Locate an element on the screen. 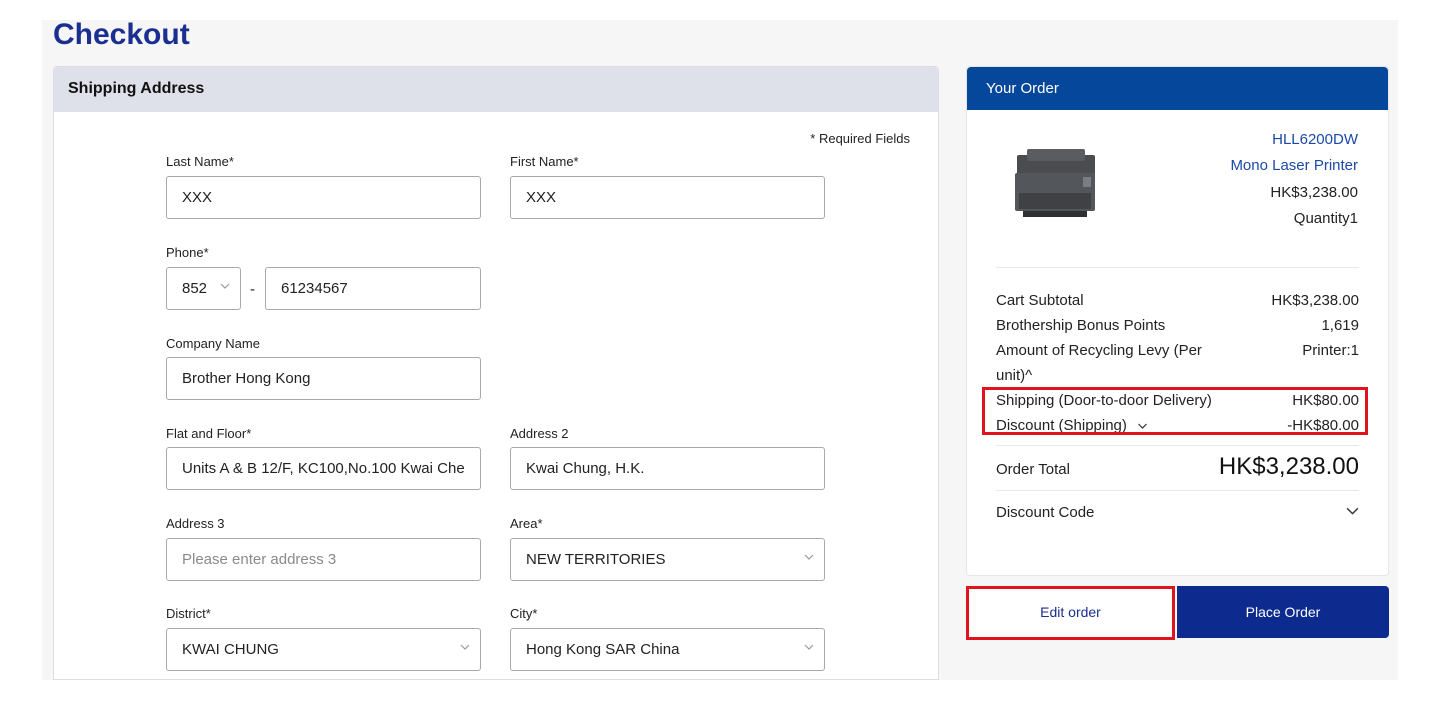  recycling-levy-label-line1: Amount of Recycling Levy (Per is located at coordinates (1099, 350).